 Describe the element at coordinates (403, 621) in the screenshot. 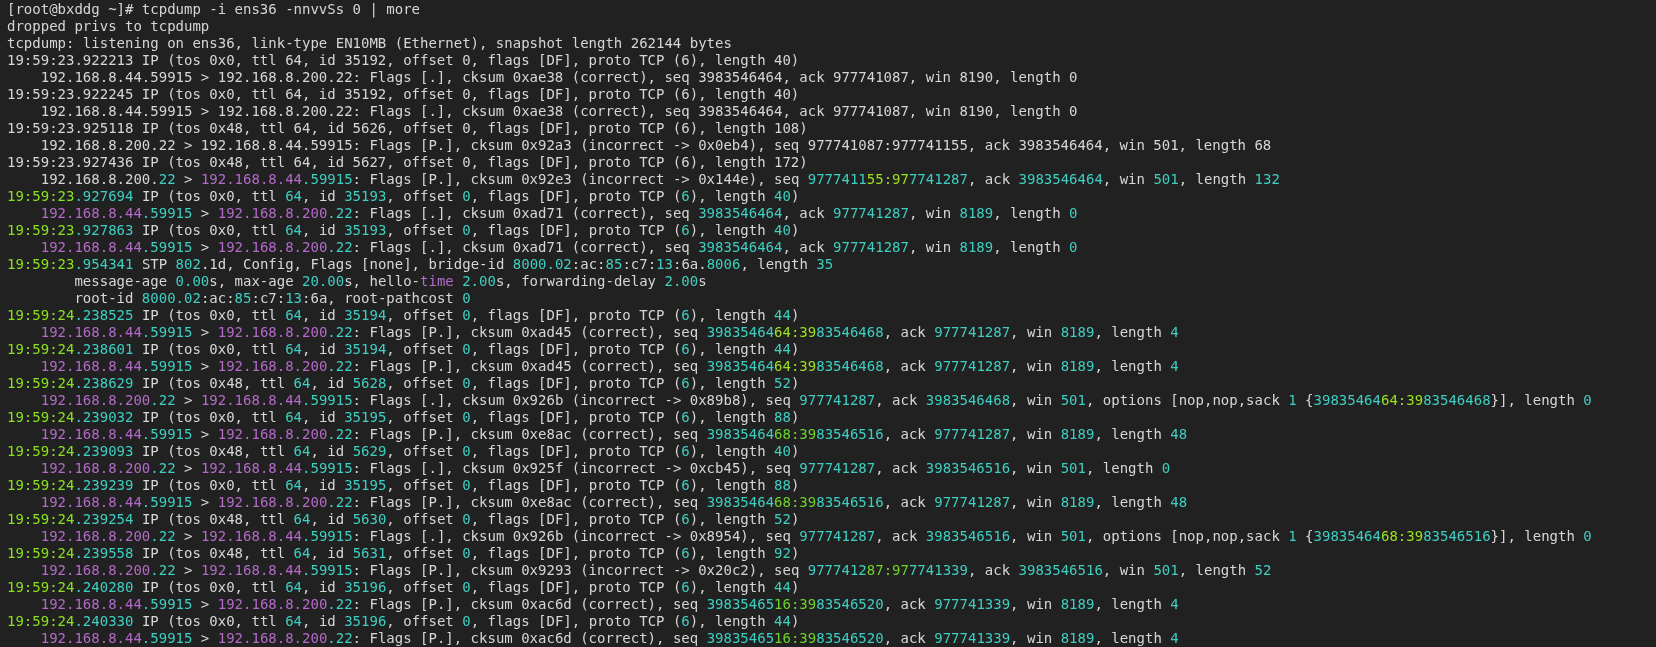

I see `terminal-line: 19:59:24.240330 IP (tos 0x0, ttl 64, id 35196, offset 0, flags [DF], proto TCP (6), length 44)` at that location.